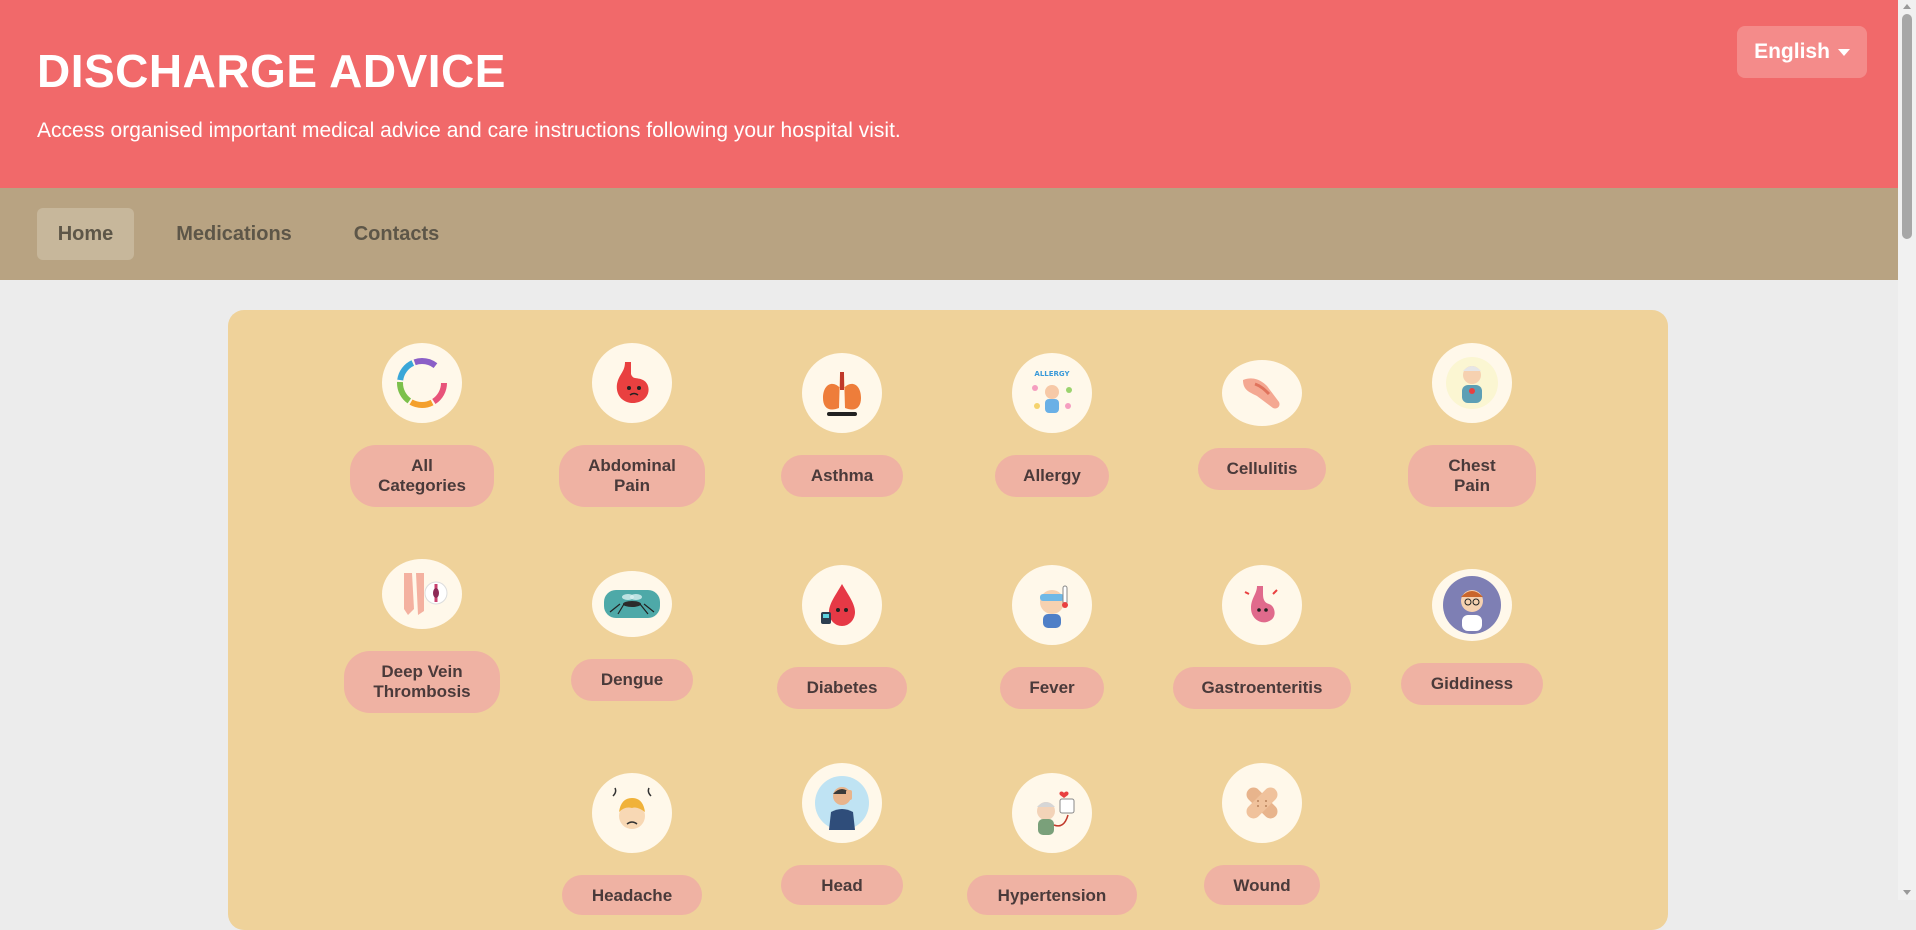  Describe the element at coordinates (1472, 383) in the screenshot. I see `elderly-chest-pain-icon` at that location.